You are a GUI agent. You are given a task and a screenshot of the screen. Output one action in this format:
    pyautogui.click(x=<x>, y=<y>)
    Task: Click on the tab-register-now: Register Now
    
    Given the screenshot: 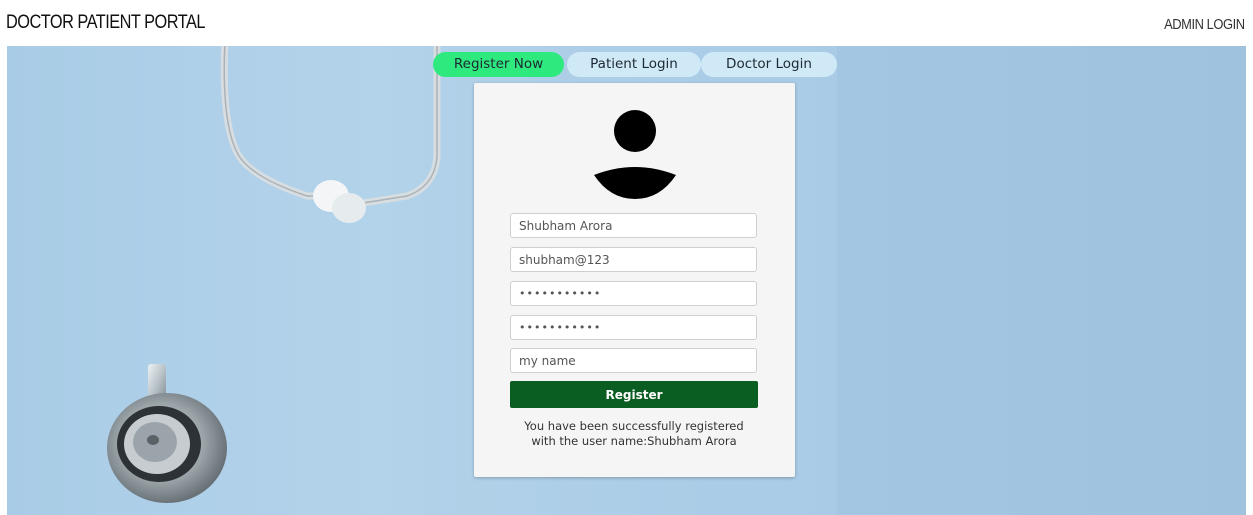 What is the action you would take?
    pyautogui.click(x=498, y=64)
    